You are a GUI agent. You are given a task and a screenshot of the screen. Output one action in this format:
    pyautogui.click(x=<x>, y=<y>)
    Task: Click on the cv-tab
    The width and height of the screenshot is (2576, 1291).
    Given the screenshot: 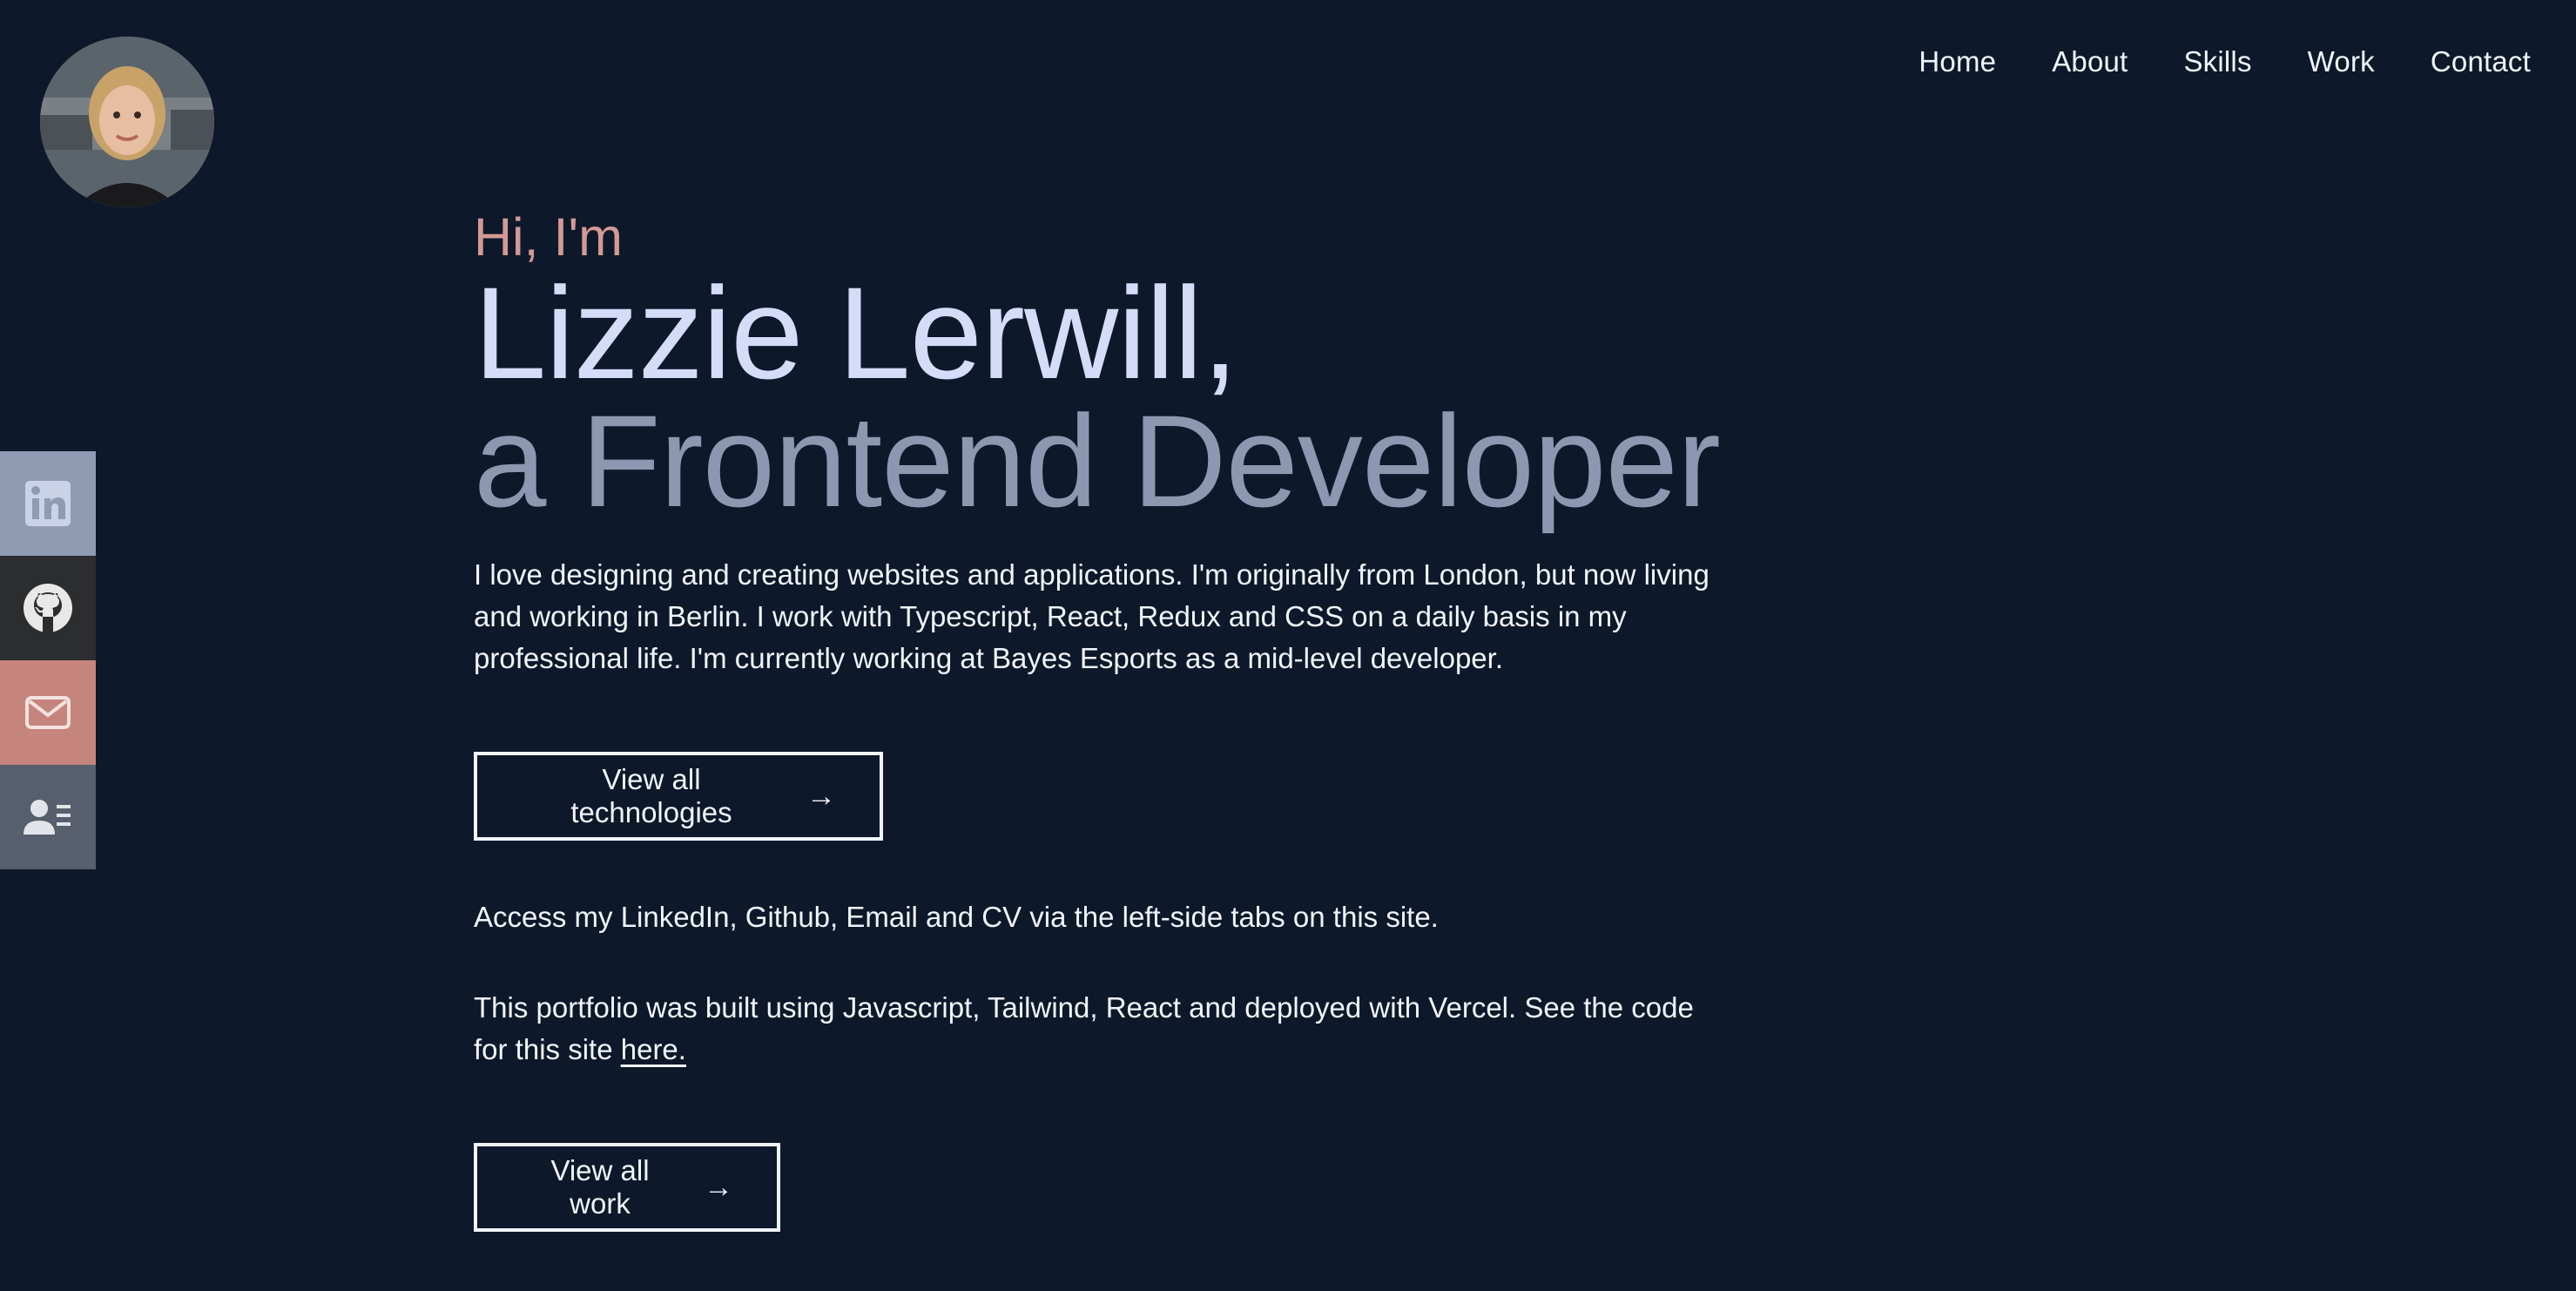 What is the action you would take?
    pyautogui.click(x=48, y=817)
    